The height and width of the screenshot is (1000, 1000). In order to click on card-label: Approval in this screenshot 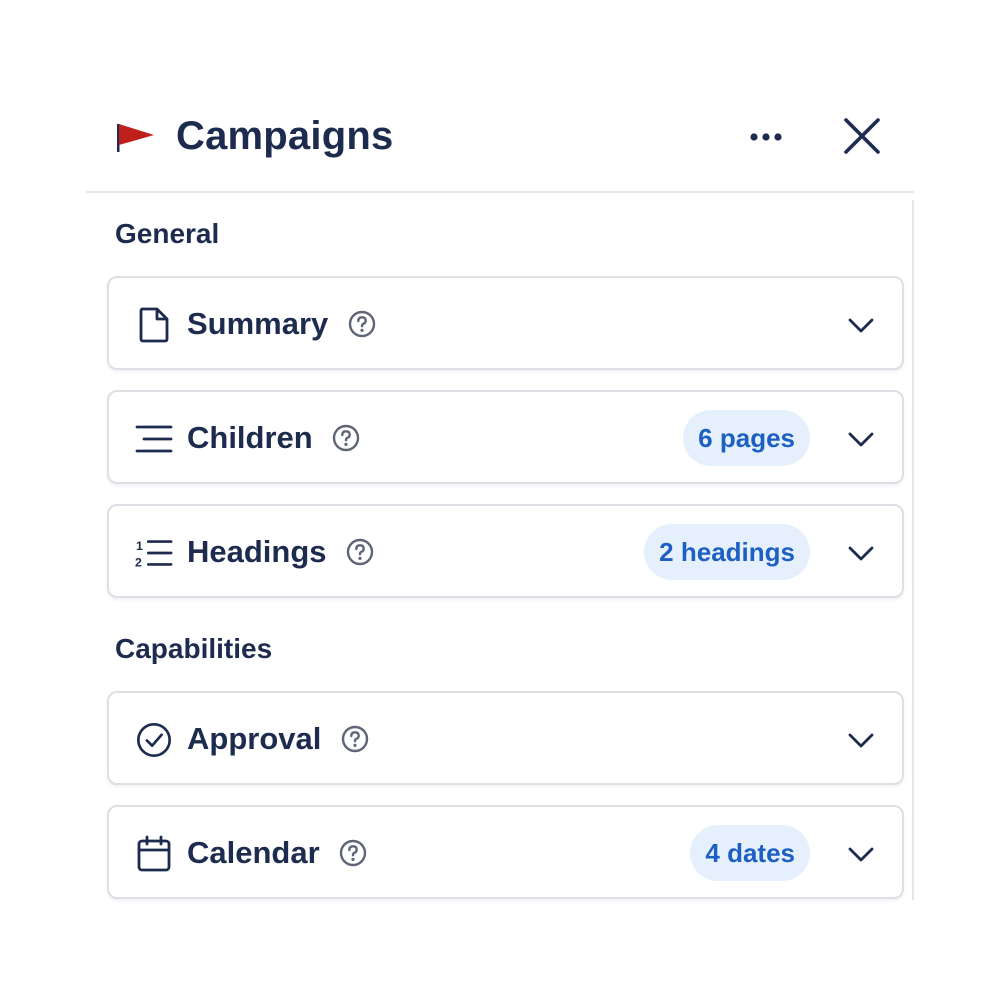, I will do `click(254, 738)`.